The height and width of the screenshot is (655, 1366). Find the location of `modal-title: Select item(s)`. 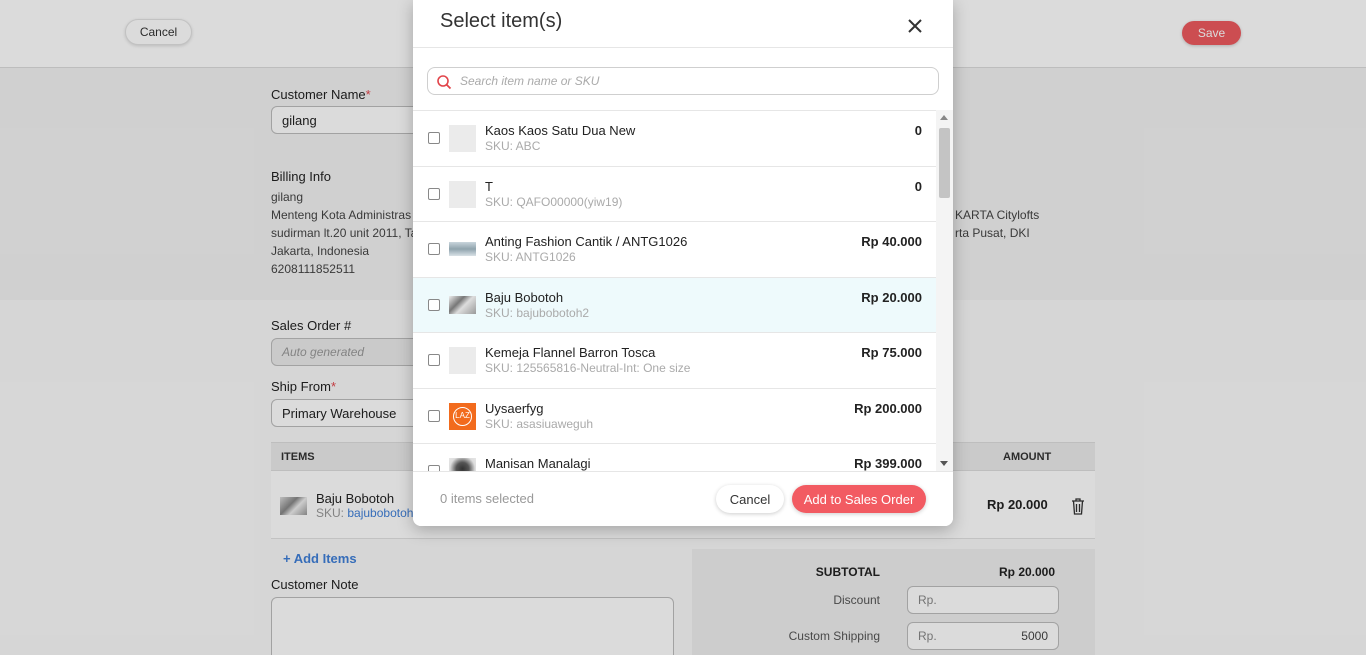

modal-title: Select item(s) is located at coordinates (501, 21).